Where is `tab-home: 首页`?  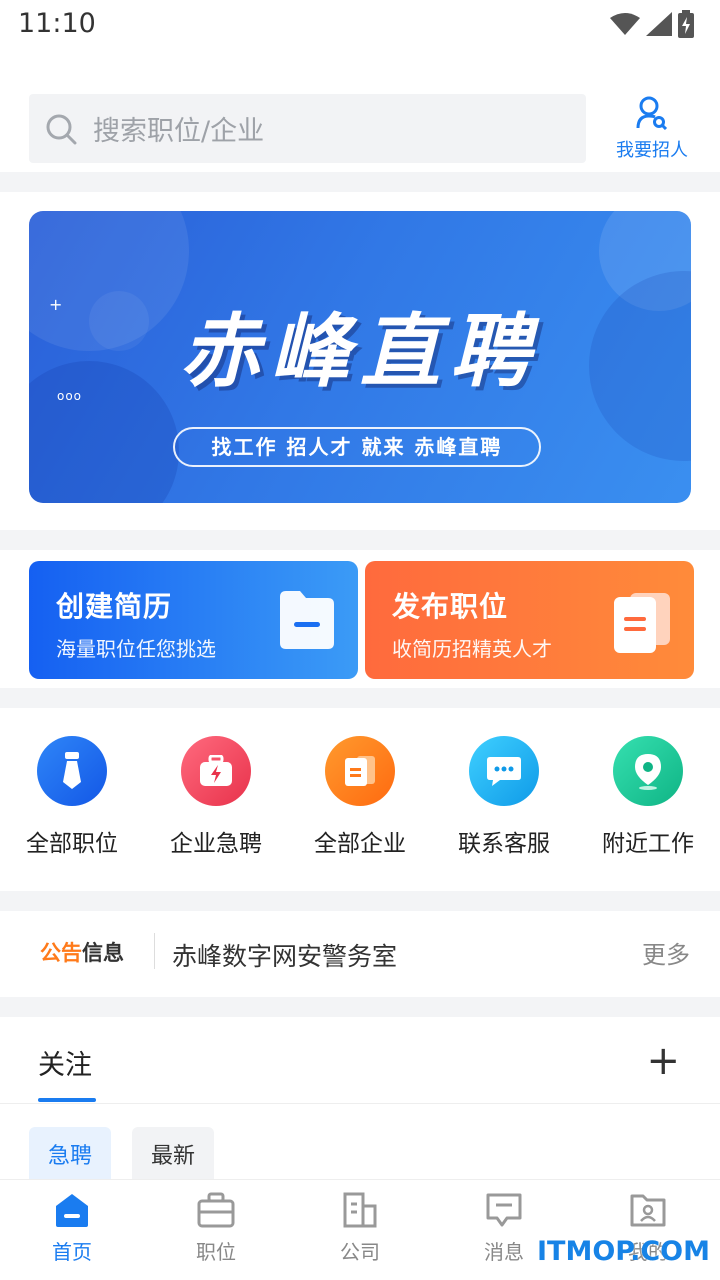
tab-home: 首页 is located at coordinates (72, 1228).